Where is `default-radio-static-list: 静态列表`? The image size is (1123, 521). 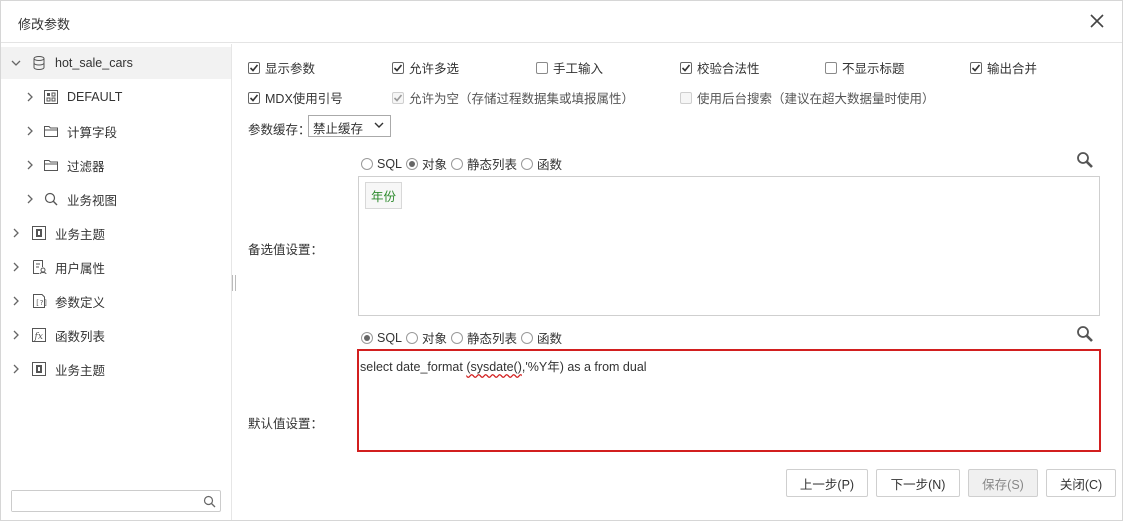 default-radio-static-list: 静态列表 is located at coordinates (484, 337).